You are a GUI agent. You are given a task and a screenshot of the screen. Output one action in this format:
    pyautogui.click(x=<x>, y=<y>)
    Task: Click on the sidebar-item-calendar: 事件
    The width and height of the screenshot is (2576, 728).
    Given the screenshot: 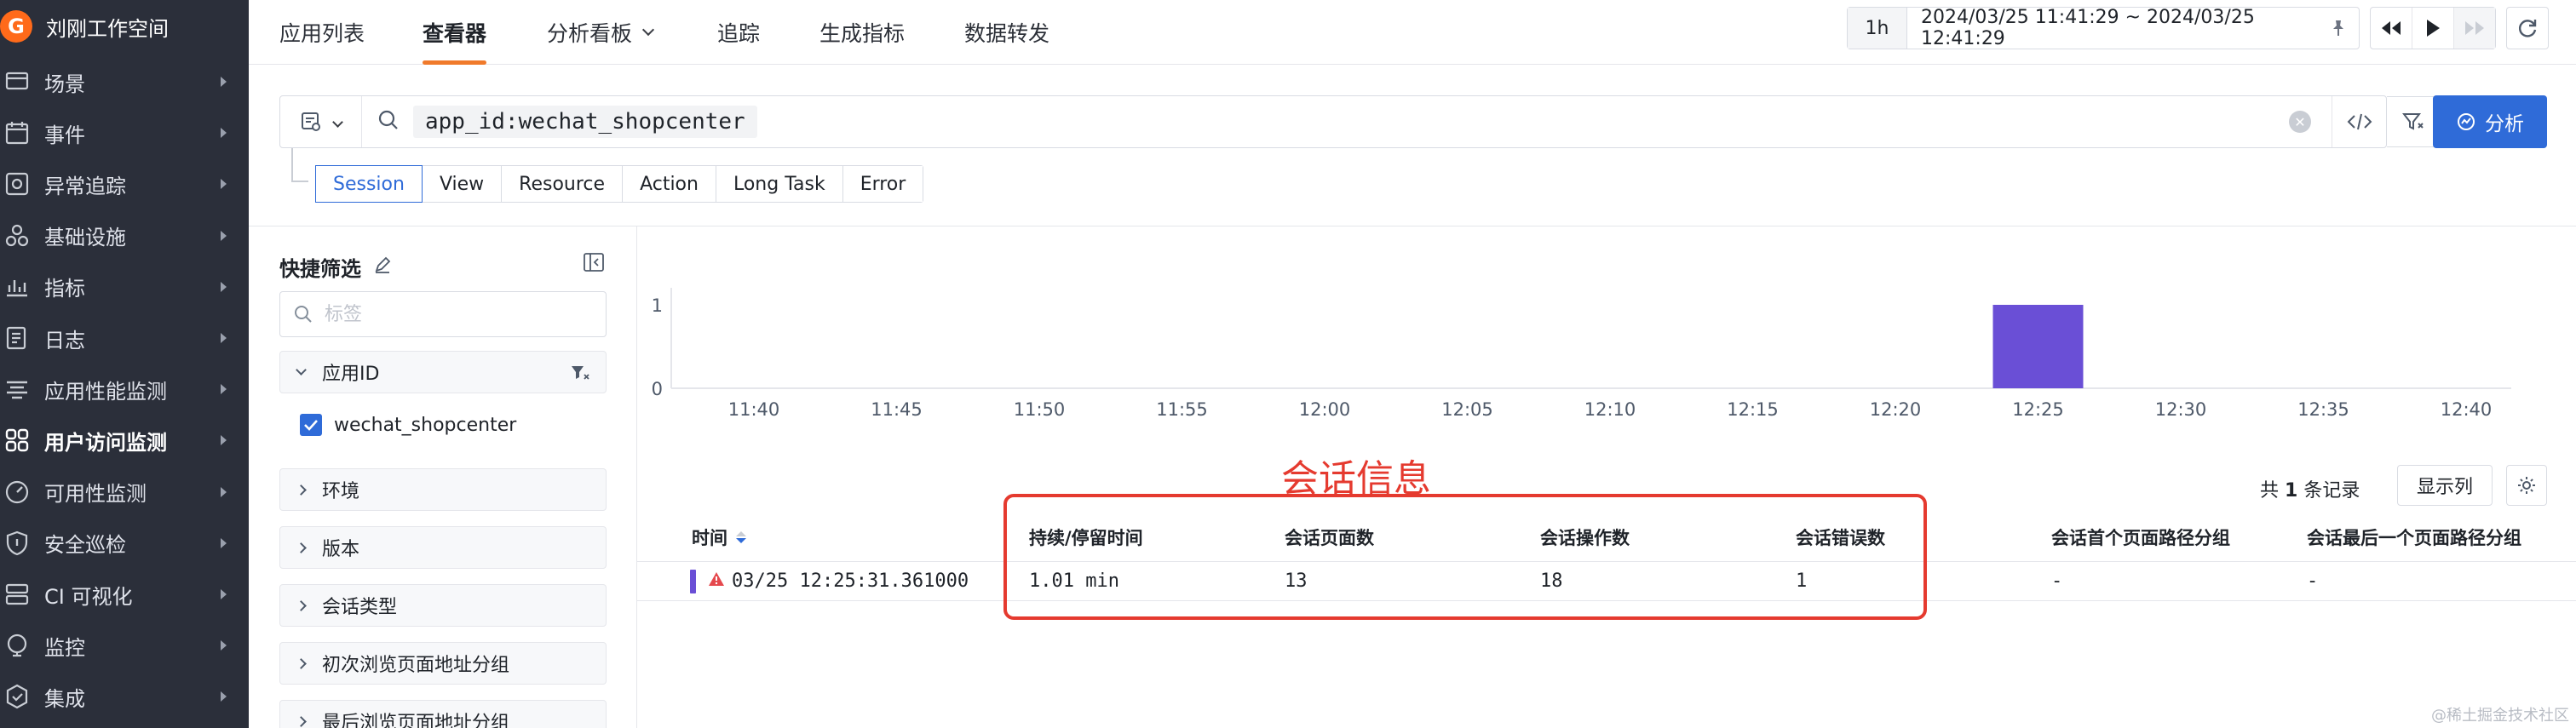 What is the action you would take?
    pyautogui.click(x=125, y=132)
    